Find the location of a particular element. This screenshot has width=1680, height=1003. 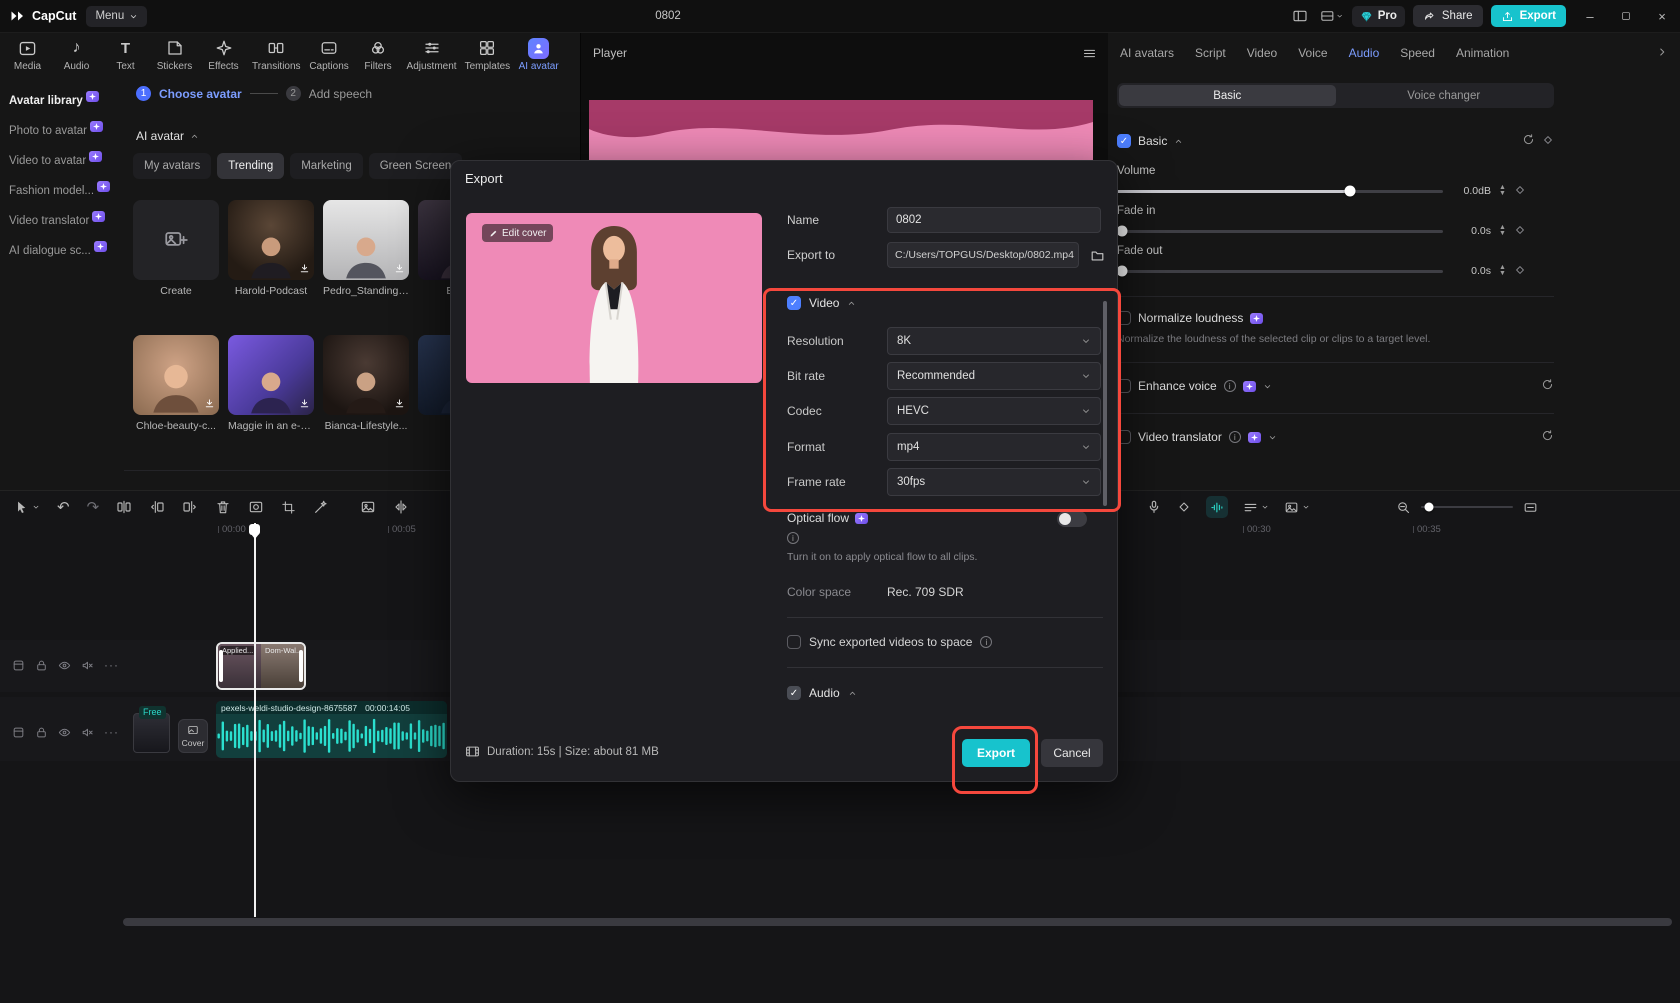

timeline-horizontal-scrollbar is located at coordinates (897, 922).